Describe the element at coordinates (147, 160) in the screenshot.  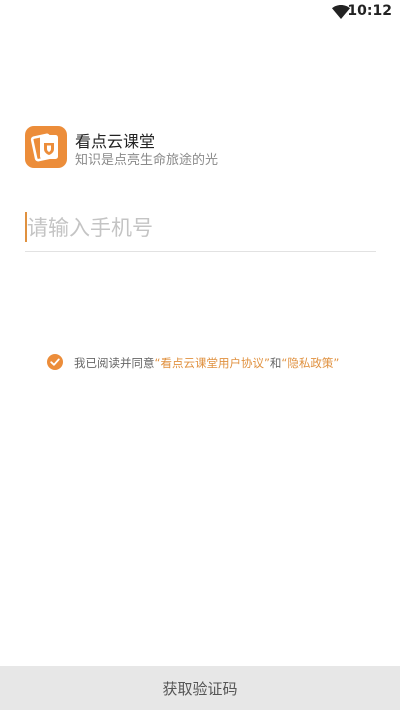
I see `app-slogan: 知识是点亮生命旅途的光` at that location.